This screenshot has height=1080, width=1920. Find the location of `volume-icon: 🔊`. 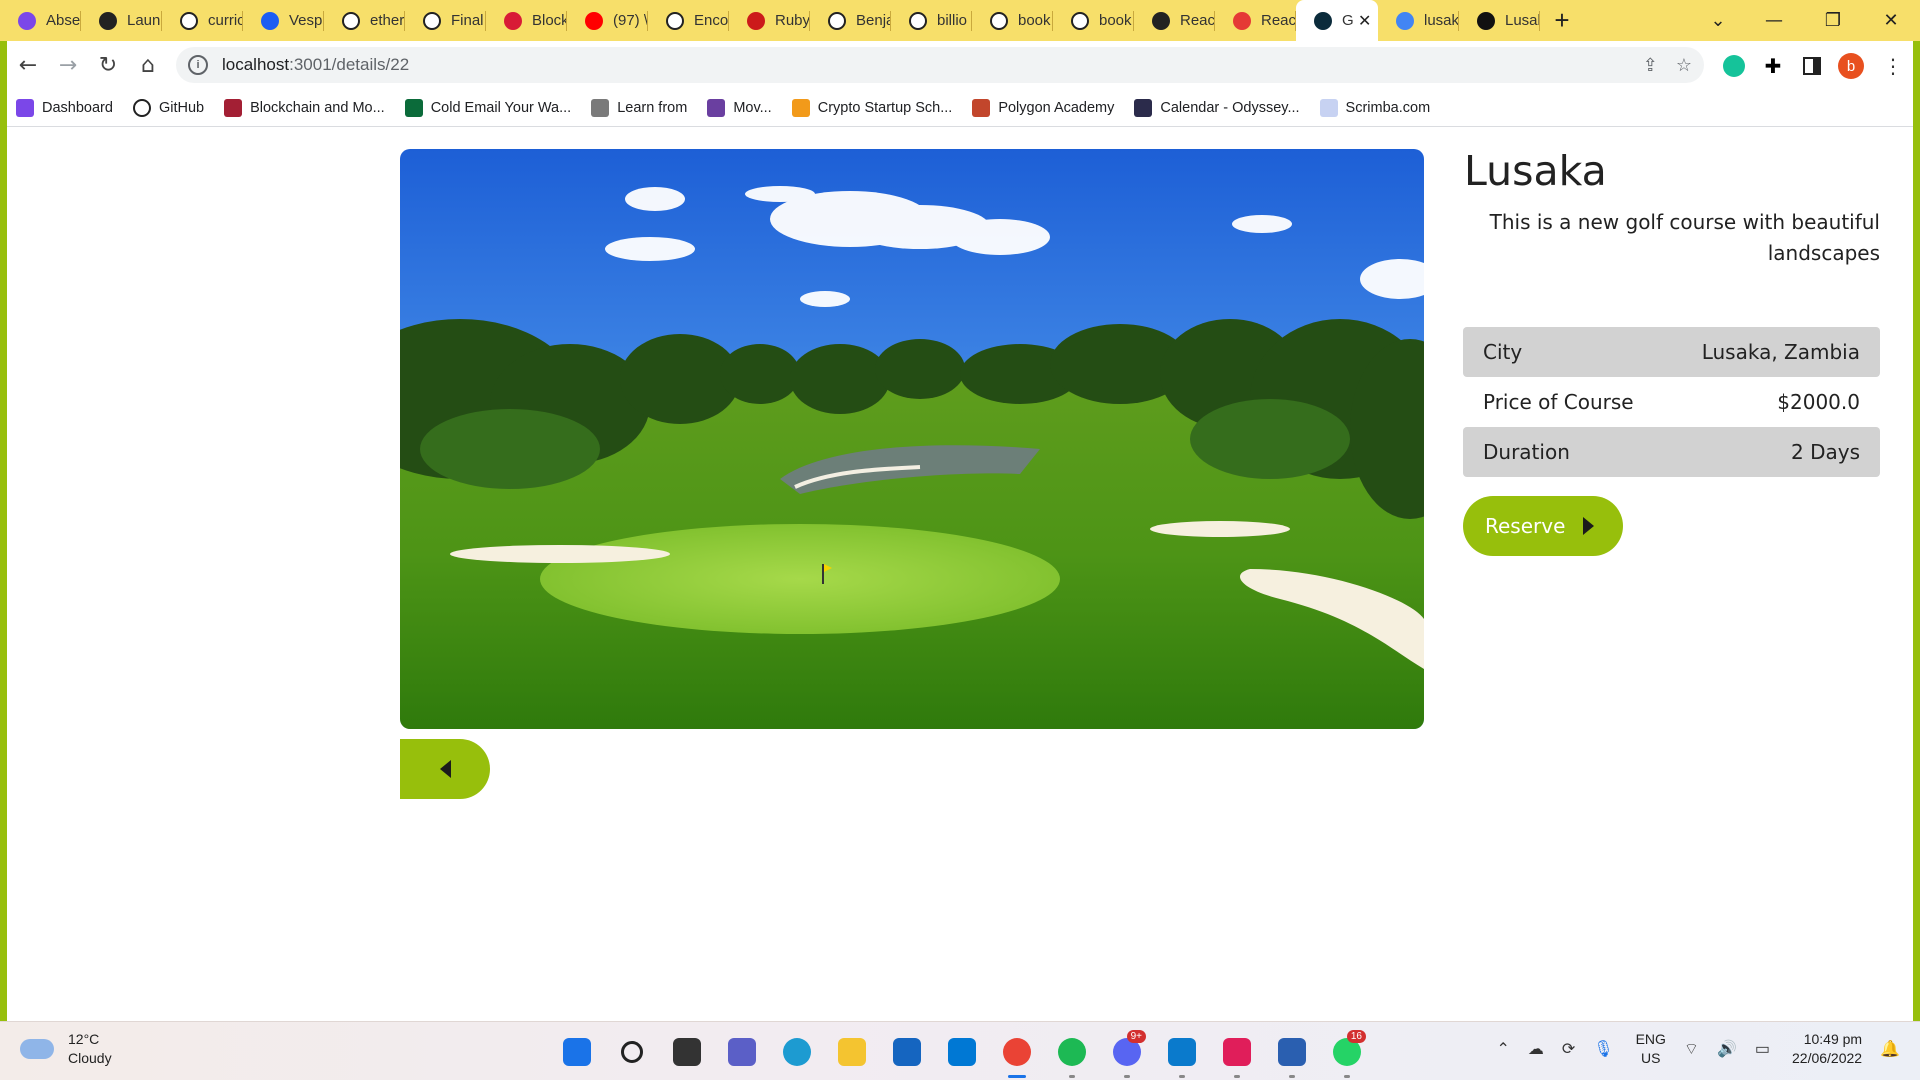

volume-icon: 🔊 is located at coordinates (1727, 1049).